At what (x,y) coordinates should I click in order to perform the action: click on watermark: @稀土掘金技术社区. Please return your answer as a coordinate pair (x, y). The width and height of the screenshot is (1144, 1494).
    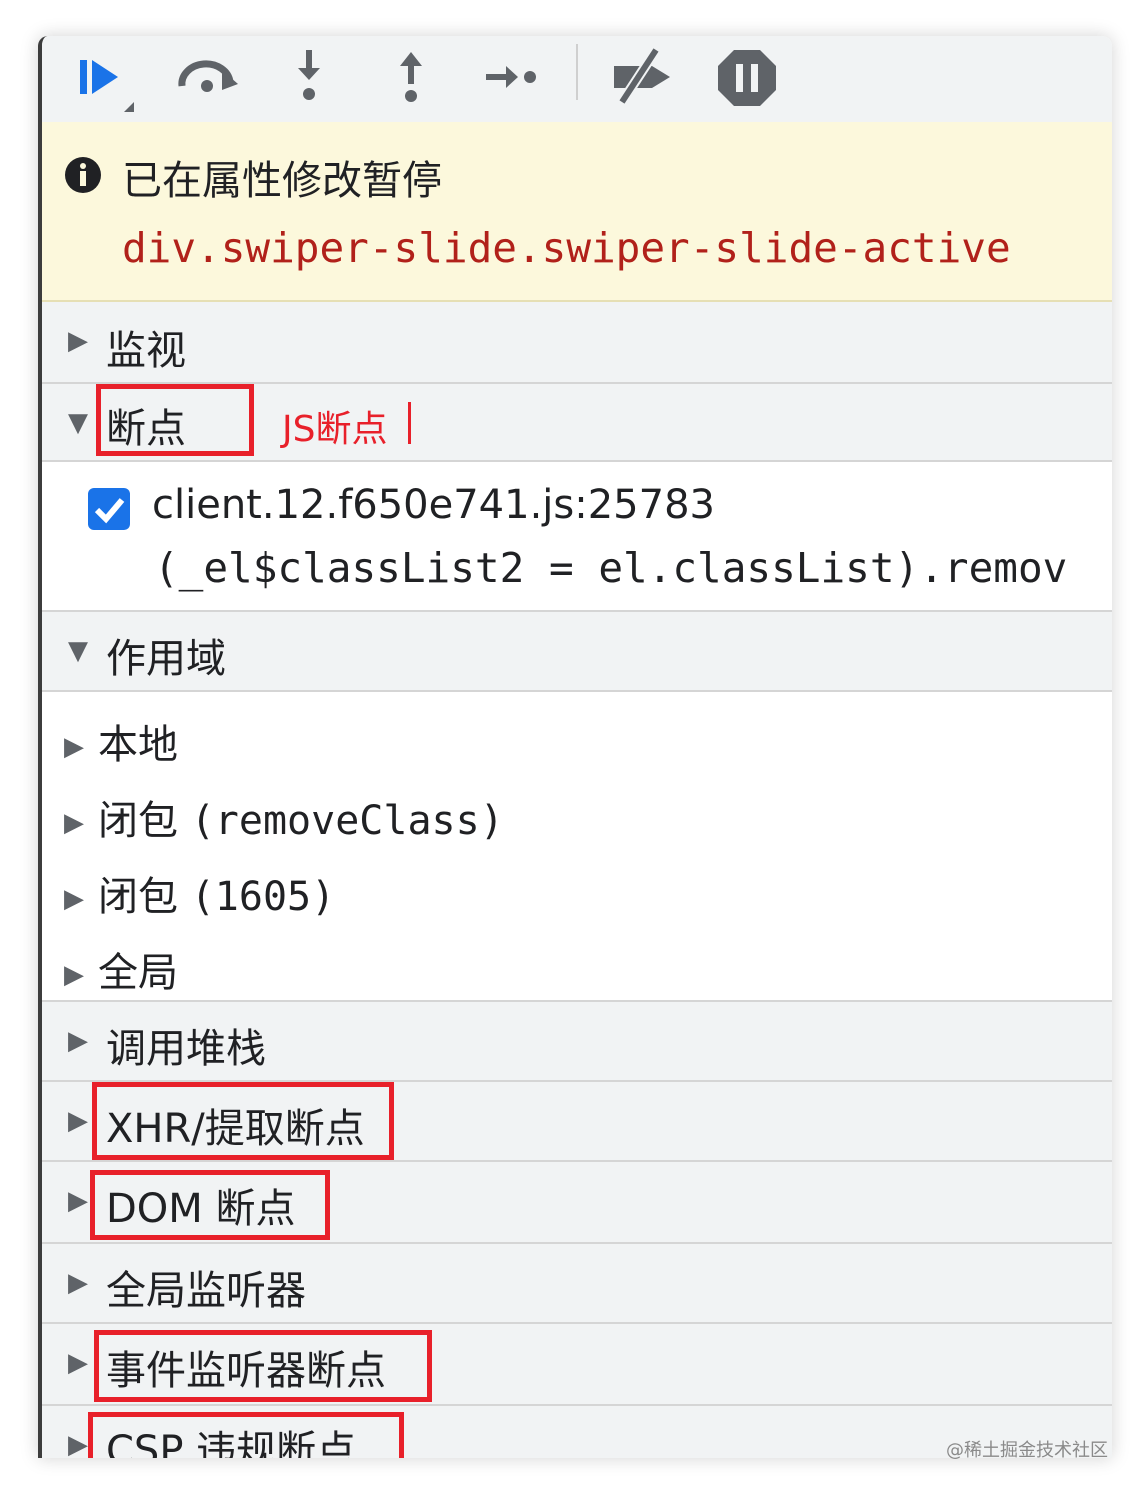
    Looking at the image, I should click on (1027, 1450).